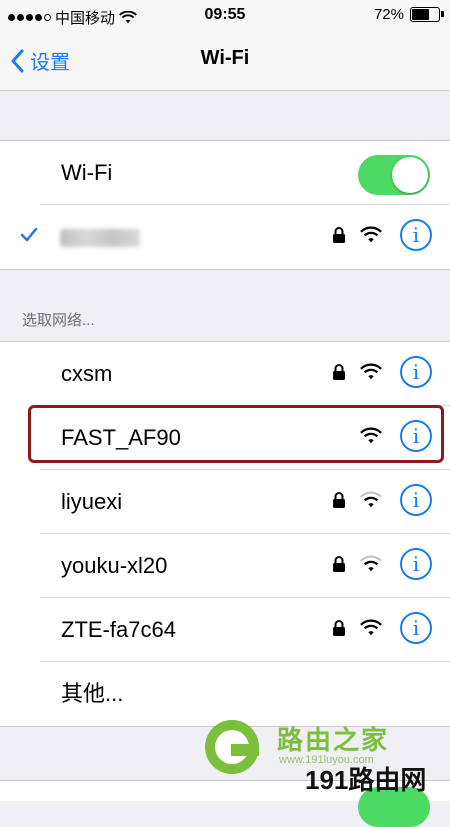 The width and height of the screenshot is (450, 827). What do you see at coordinates (92, 501) in the screenshot?
I see `network-name: liyuexi` at bounding box center [92, 501].